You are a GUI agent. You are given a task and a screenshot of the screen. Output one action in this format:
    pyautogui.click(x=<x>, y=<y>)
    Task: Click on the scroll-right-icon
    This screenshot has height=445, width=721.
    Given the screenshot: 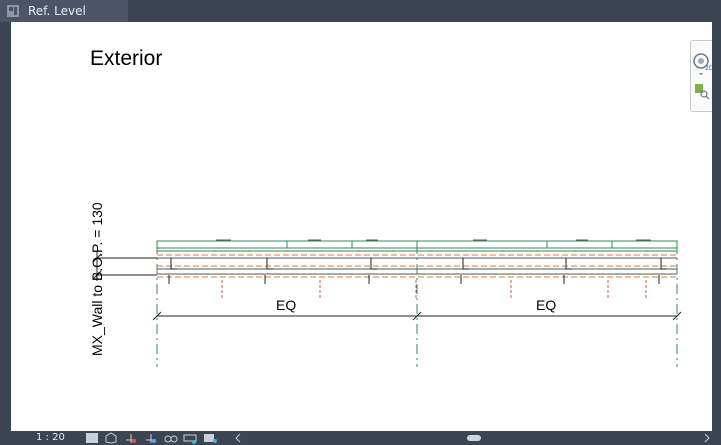 What is the action you would take?
    pyautogui.click(x=707, y=438)
    